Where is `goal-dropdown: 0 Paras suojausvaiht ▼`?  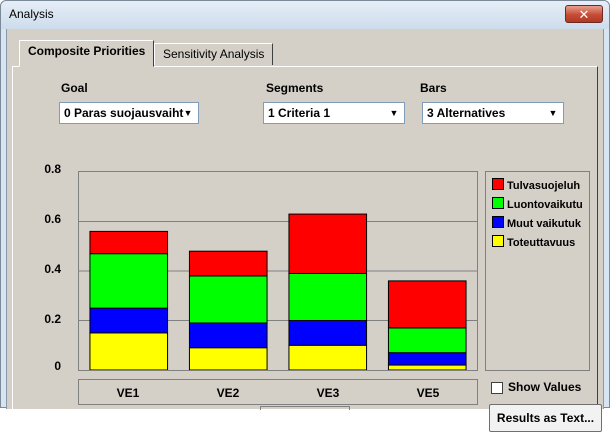
goal-dropdown: 0 Paras suojausvaiht ▼ is located at coordinates (129, 113).